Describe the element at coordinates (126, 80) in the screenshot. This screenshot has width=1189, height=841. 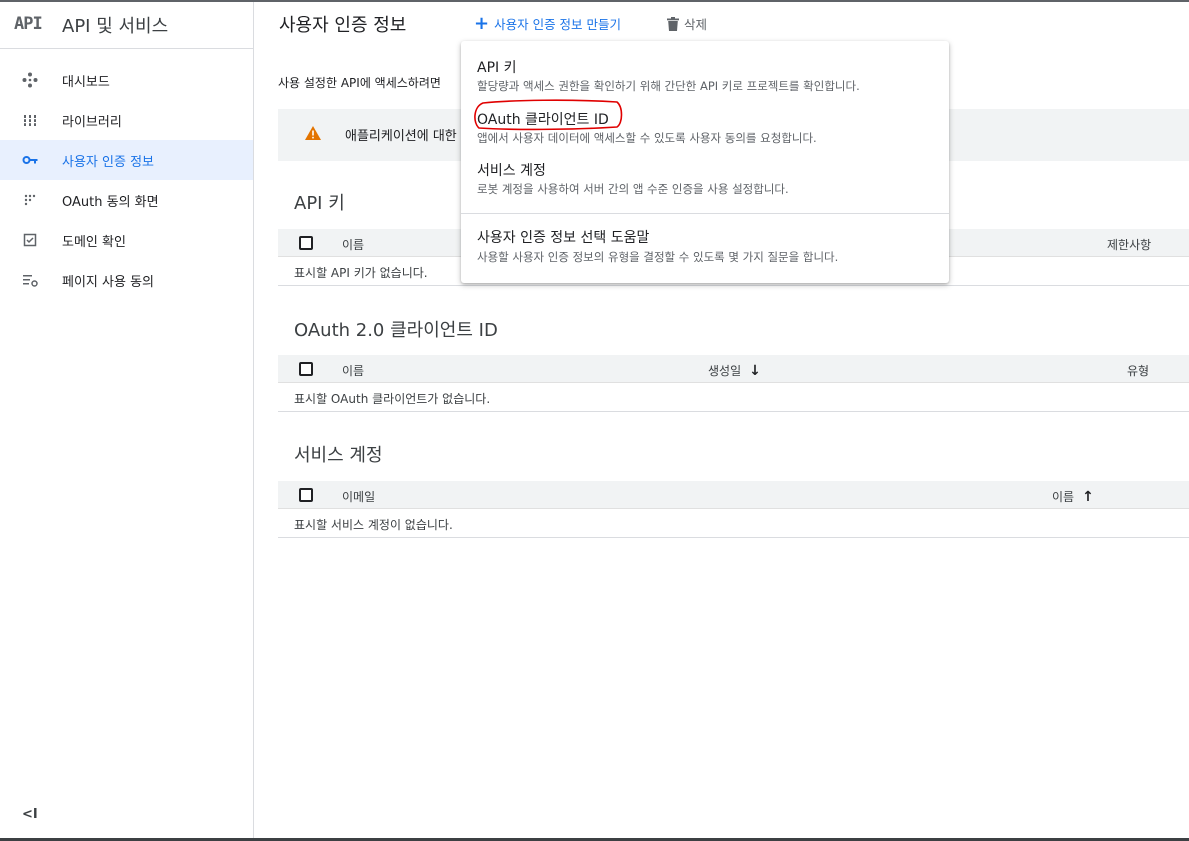
I see `sidebar-item-dashboard: 대시보드` at that location.